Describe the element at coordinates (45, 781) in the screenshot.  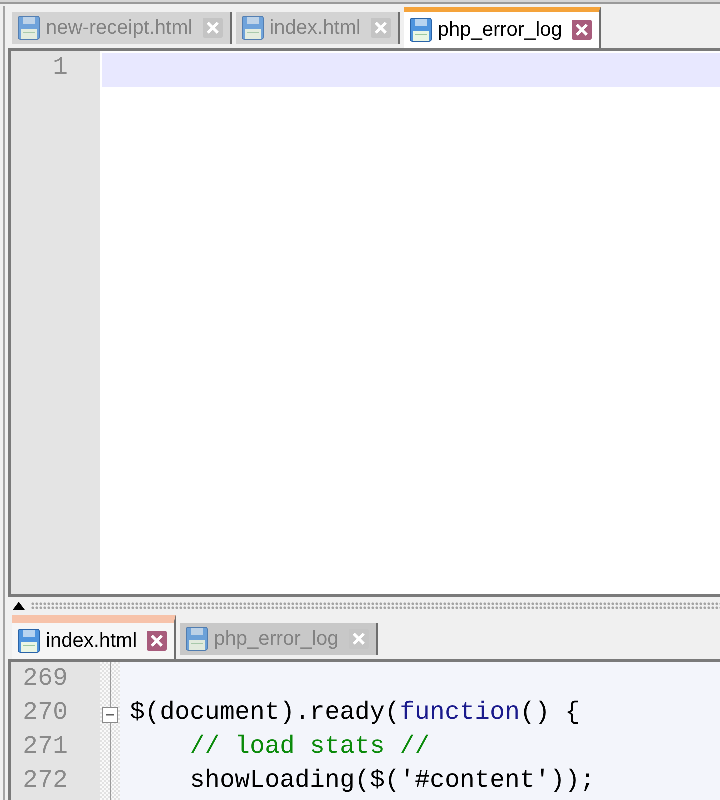
I see `line-number: 272` at that location.